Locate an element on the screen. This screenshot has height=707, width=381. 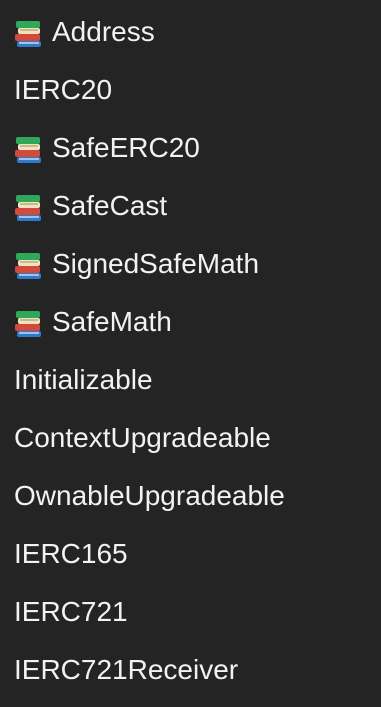
list-item-signedsafemath: SignedSafeMath is located at coordinates (190, 265).